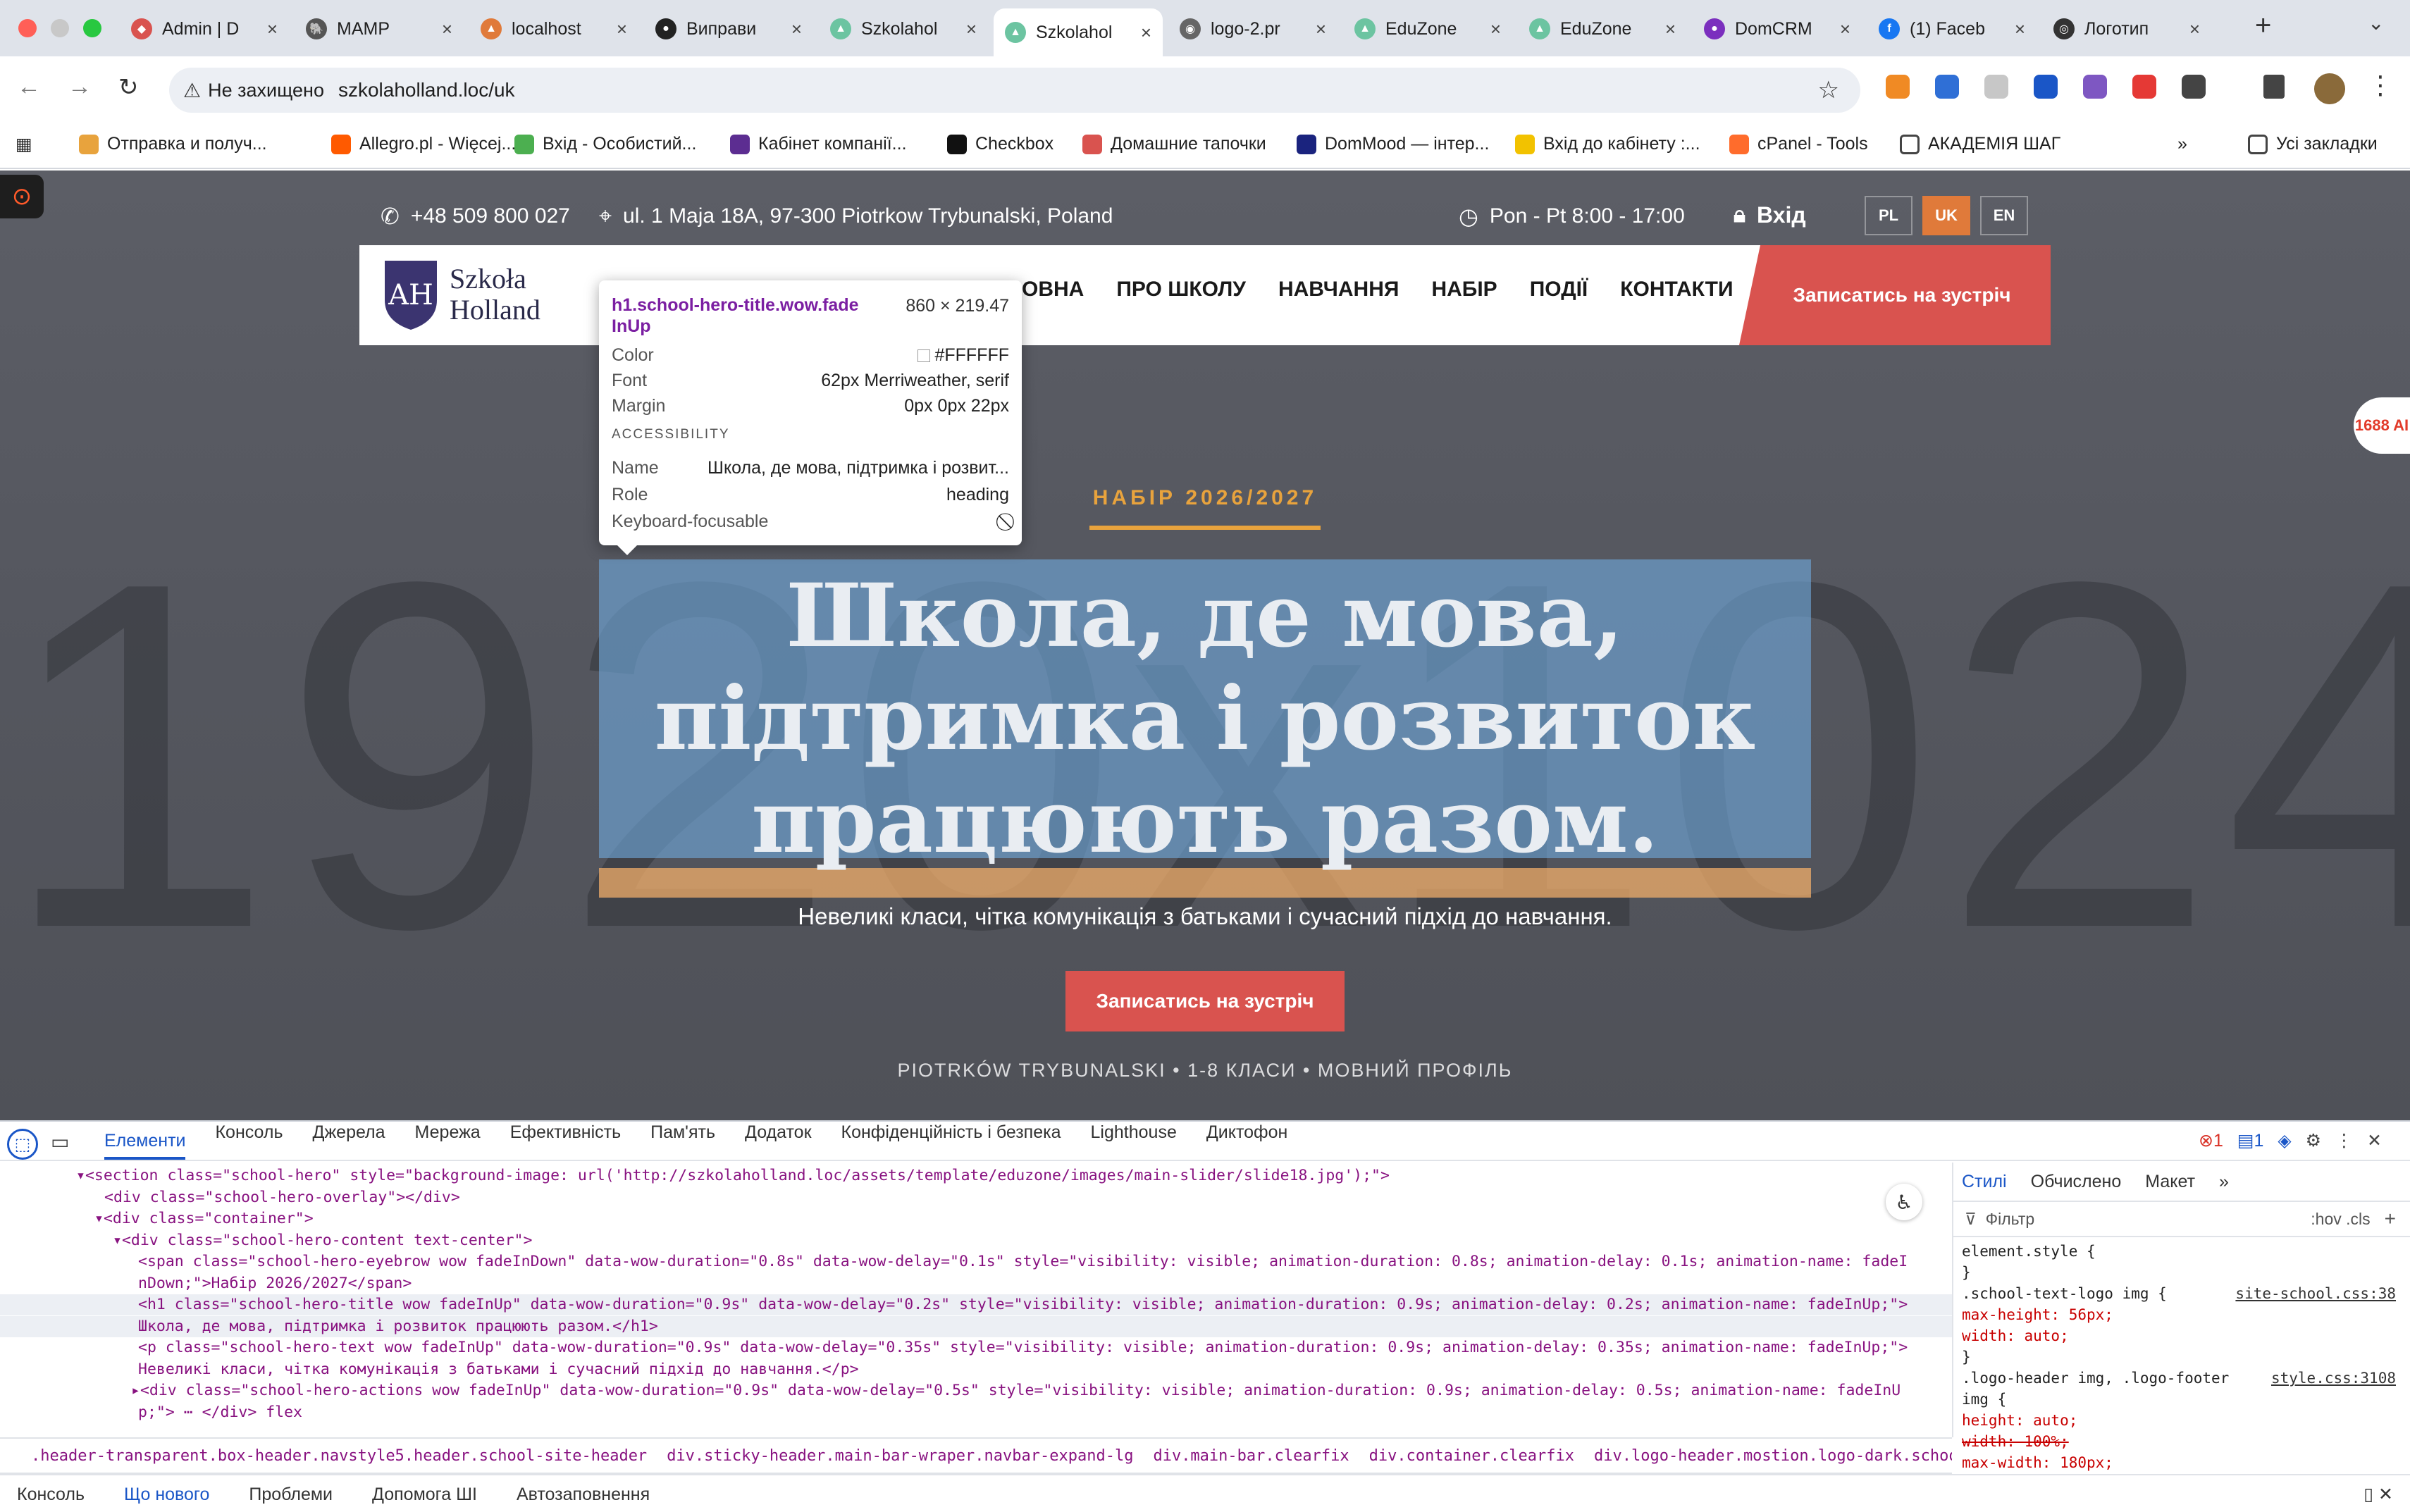 The image size is (2410, 1512). I want to click on nav-item-education: НАВЧАННЯ, so click(1339, 290).